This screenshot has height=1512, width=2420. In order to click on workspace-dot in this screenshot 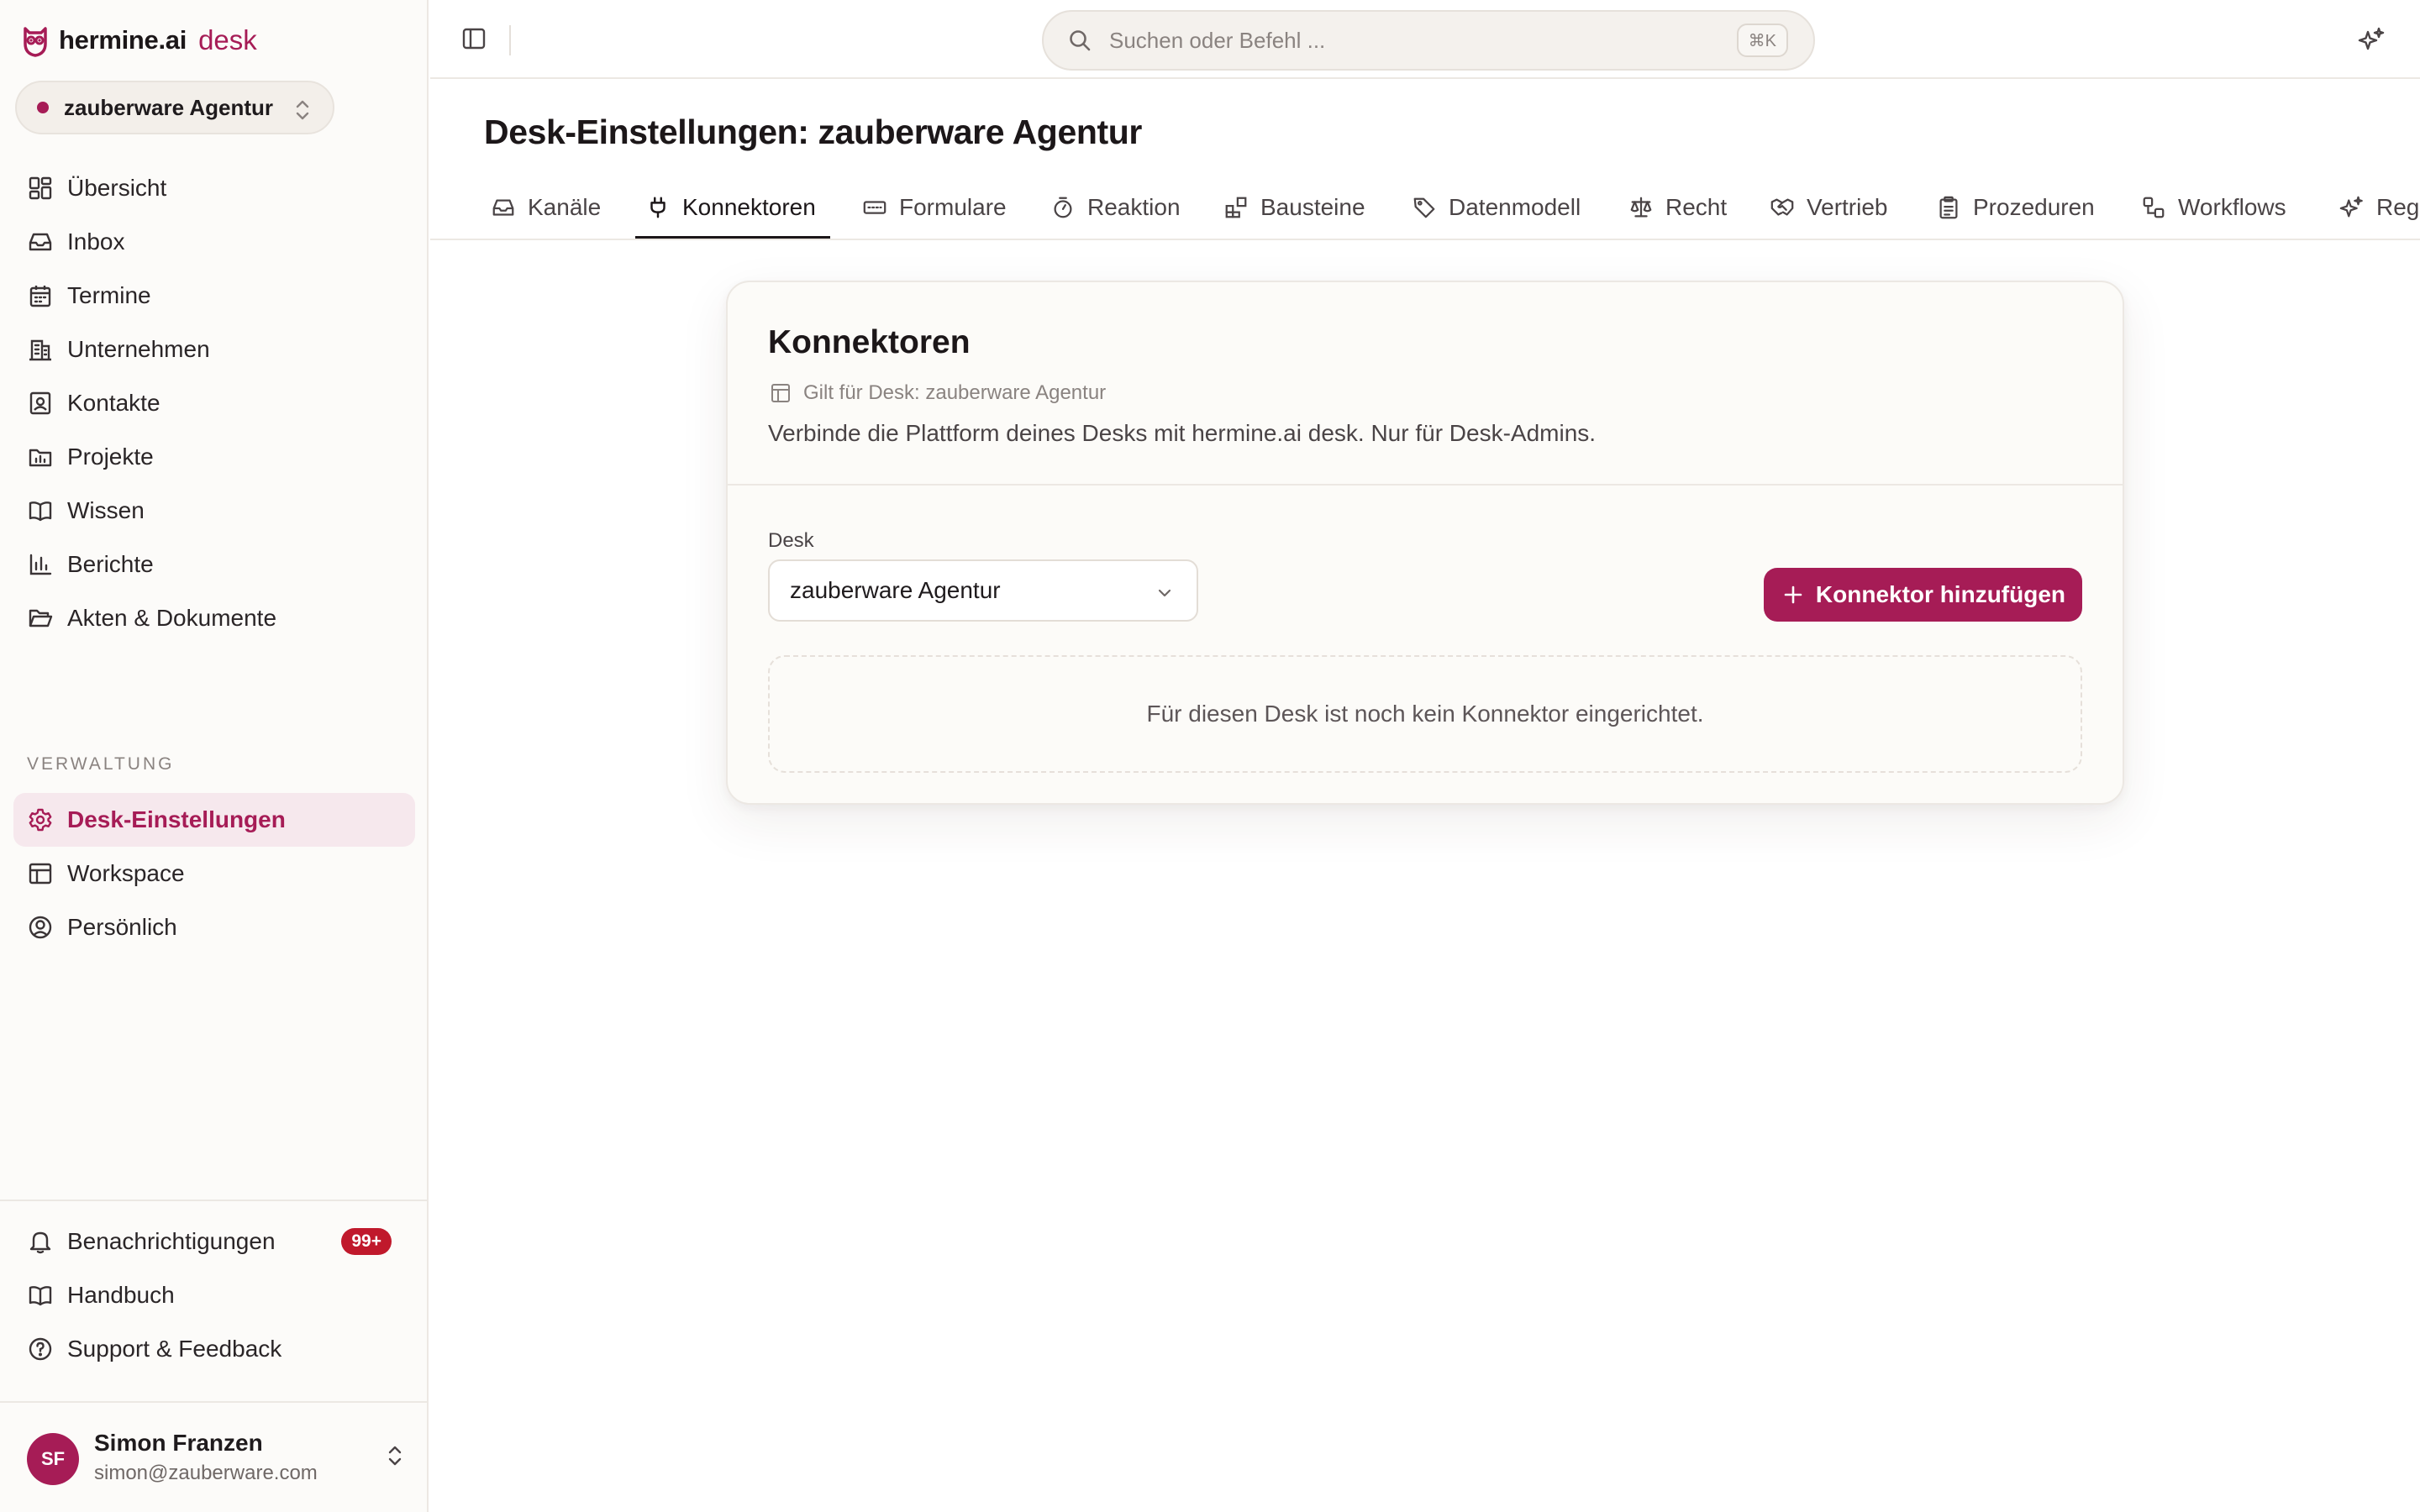, I will do `click(43, 107)`.